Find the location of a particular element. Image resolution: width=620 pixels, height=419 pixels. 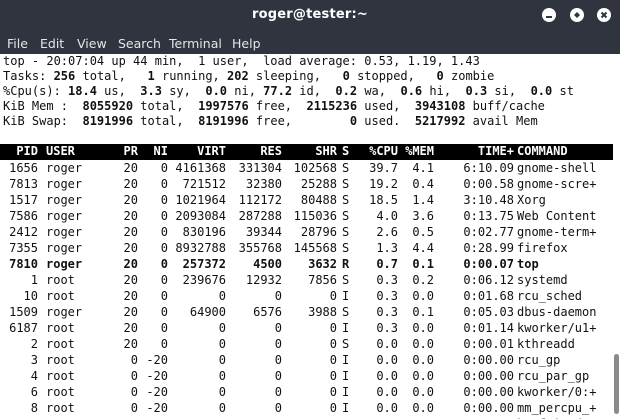

cell-command: gnome-scre+ is located at coordinates (557, 184).